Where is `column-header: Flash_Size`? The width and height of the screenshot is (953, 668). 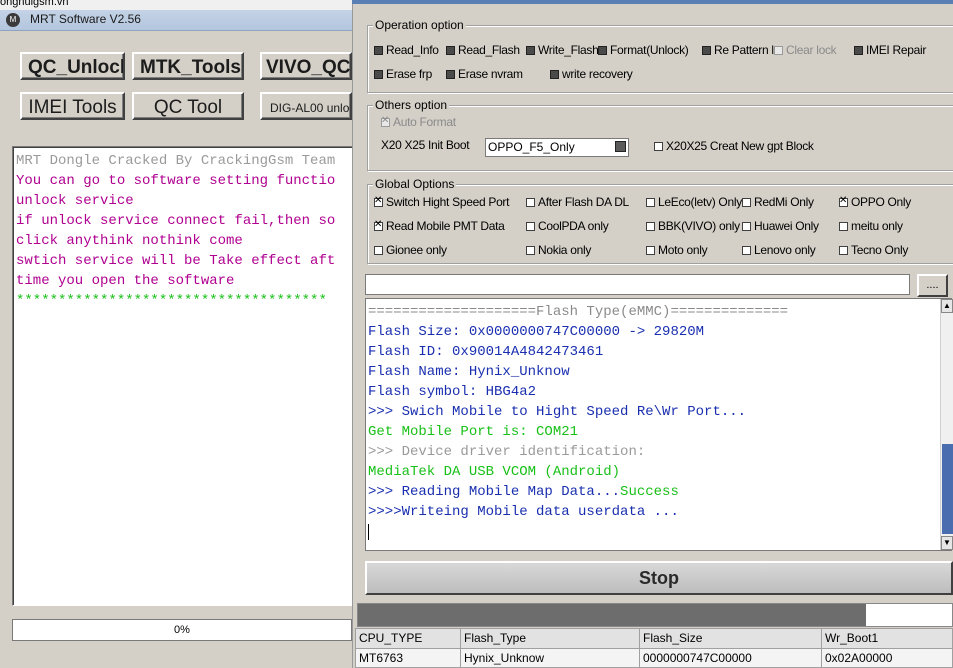 column-header: Flash_Size is located at coordinates (730, 638).